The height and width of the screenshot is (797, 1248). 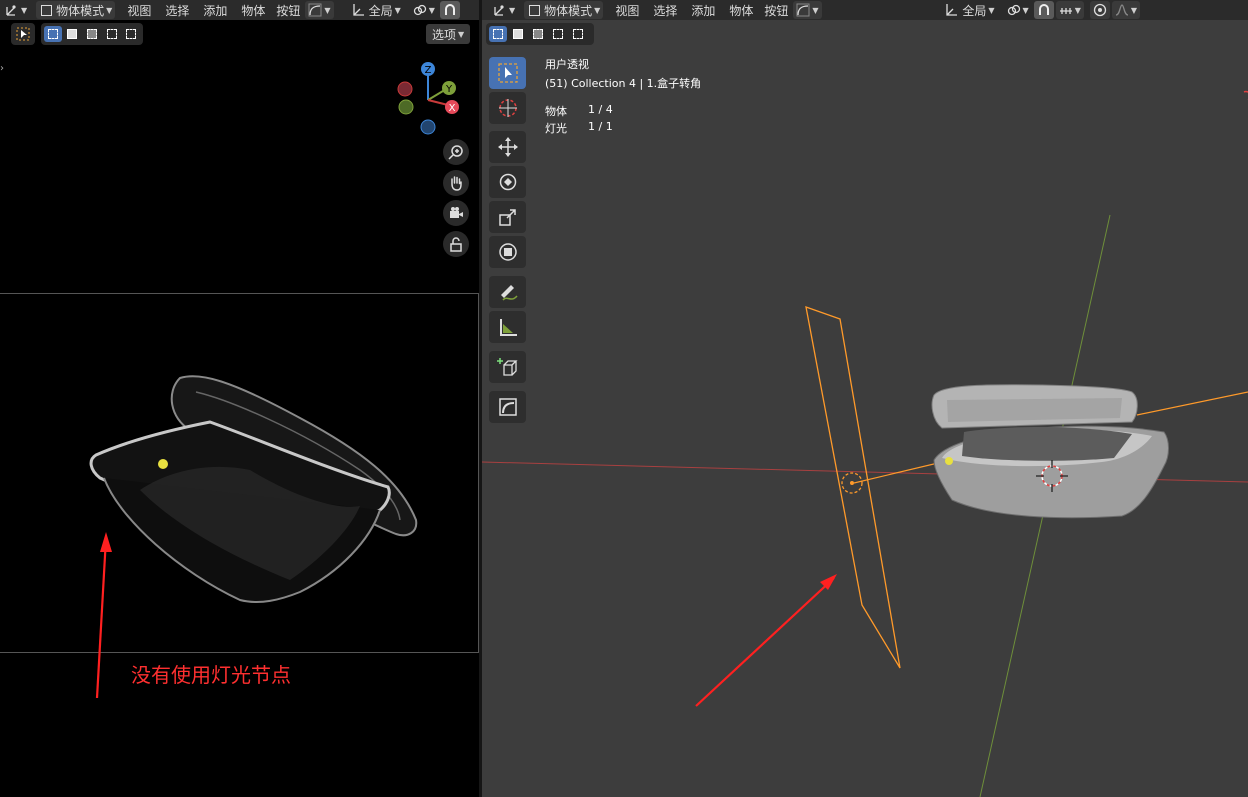 What do you see at coordinates (627, 10) in the screenshot?
I see `menu-view: 视图` at bounding box center [627, 10].